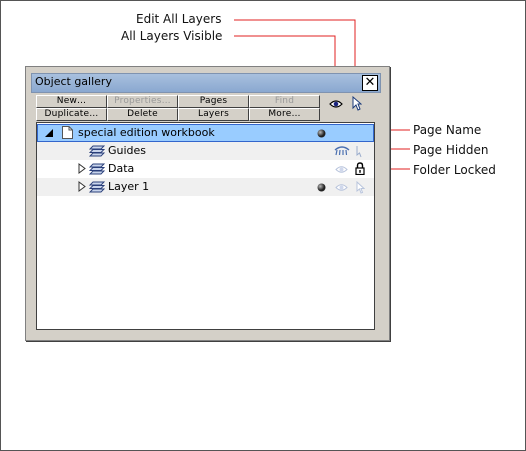 The height and width of the screenshot is (451, 526). What do you see at coordinates (172, 36) in the screenshot?
I see `callout-all-layers-visible: All Layers Visible` at bounding box center [172, 36].